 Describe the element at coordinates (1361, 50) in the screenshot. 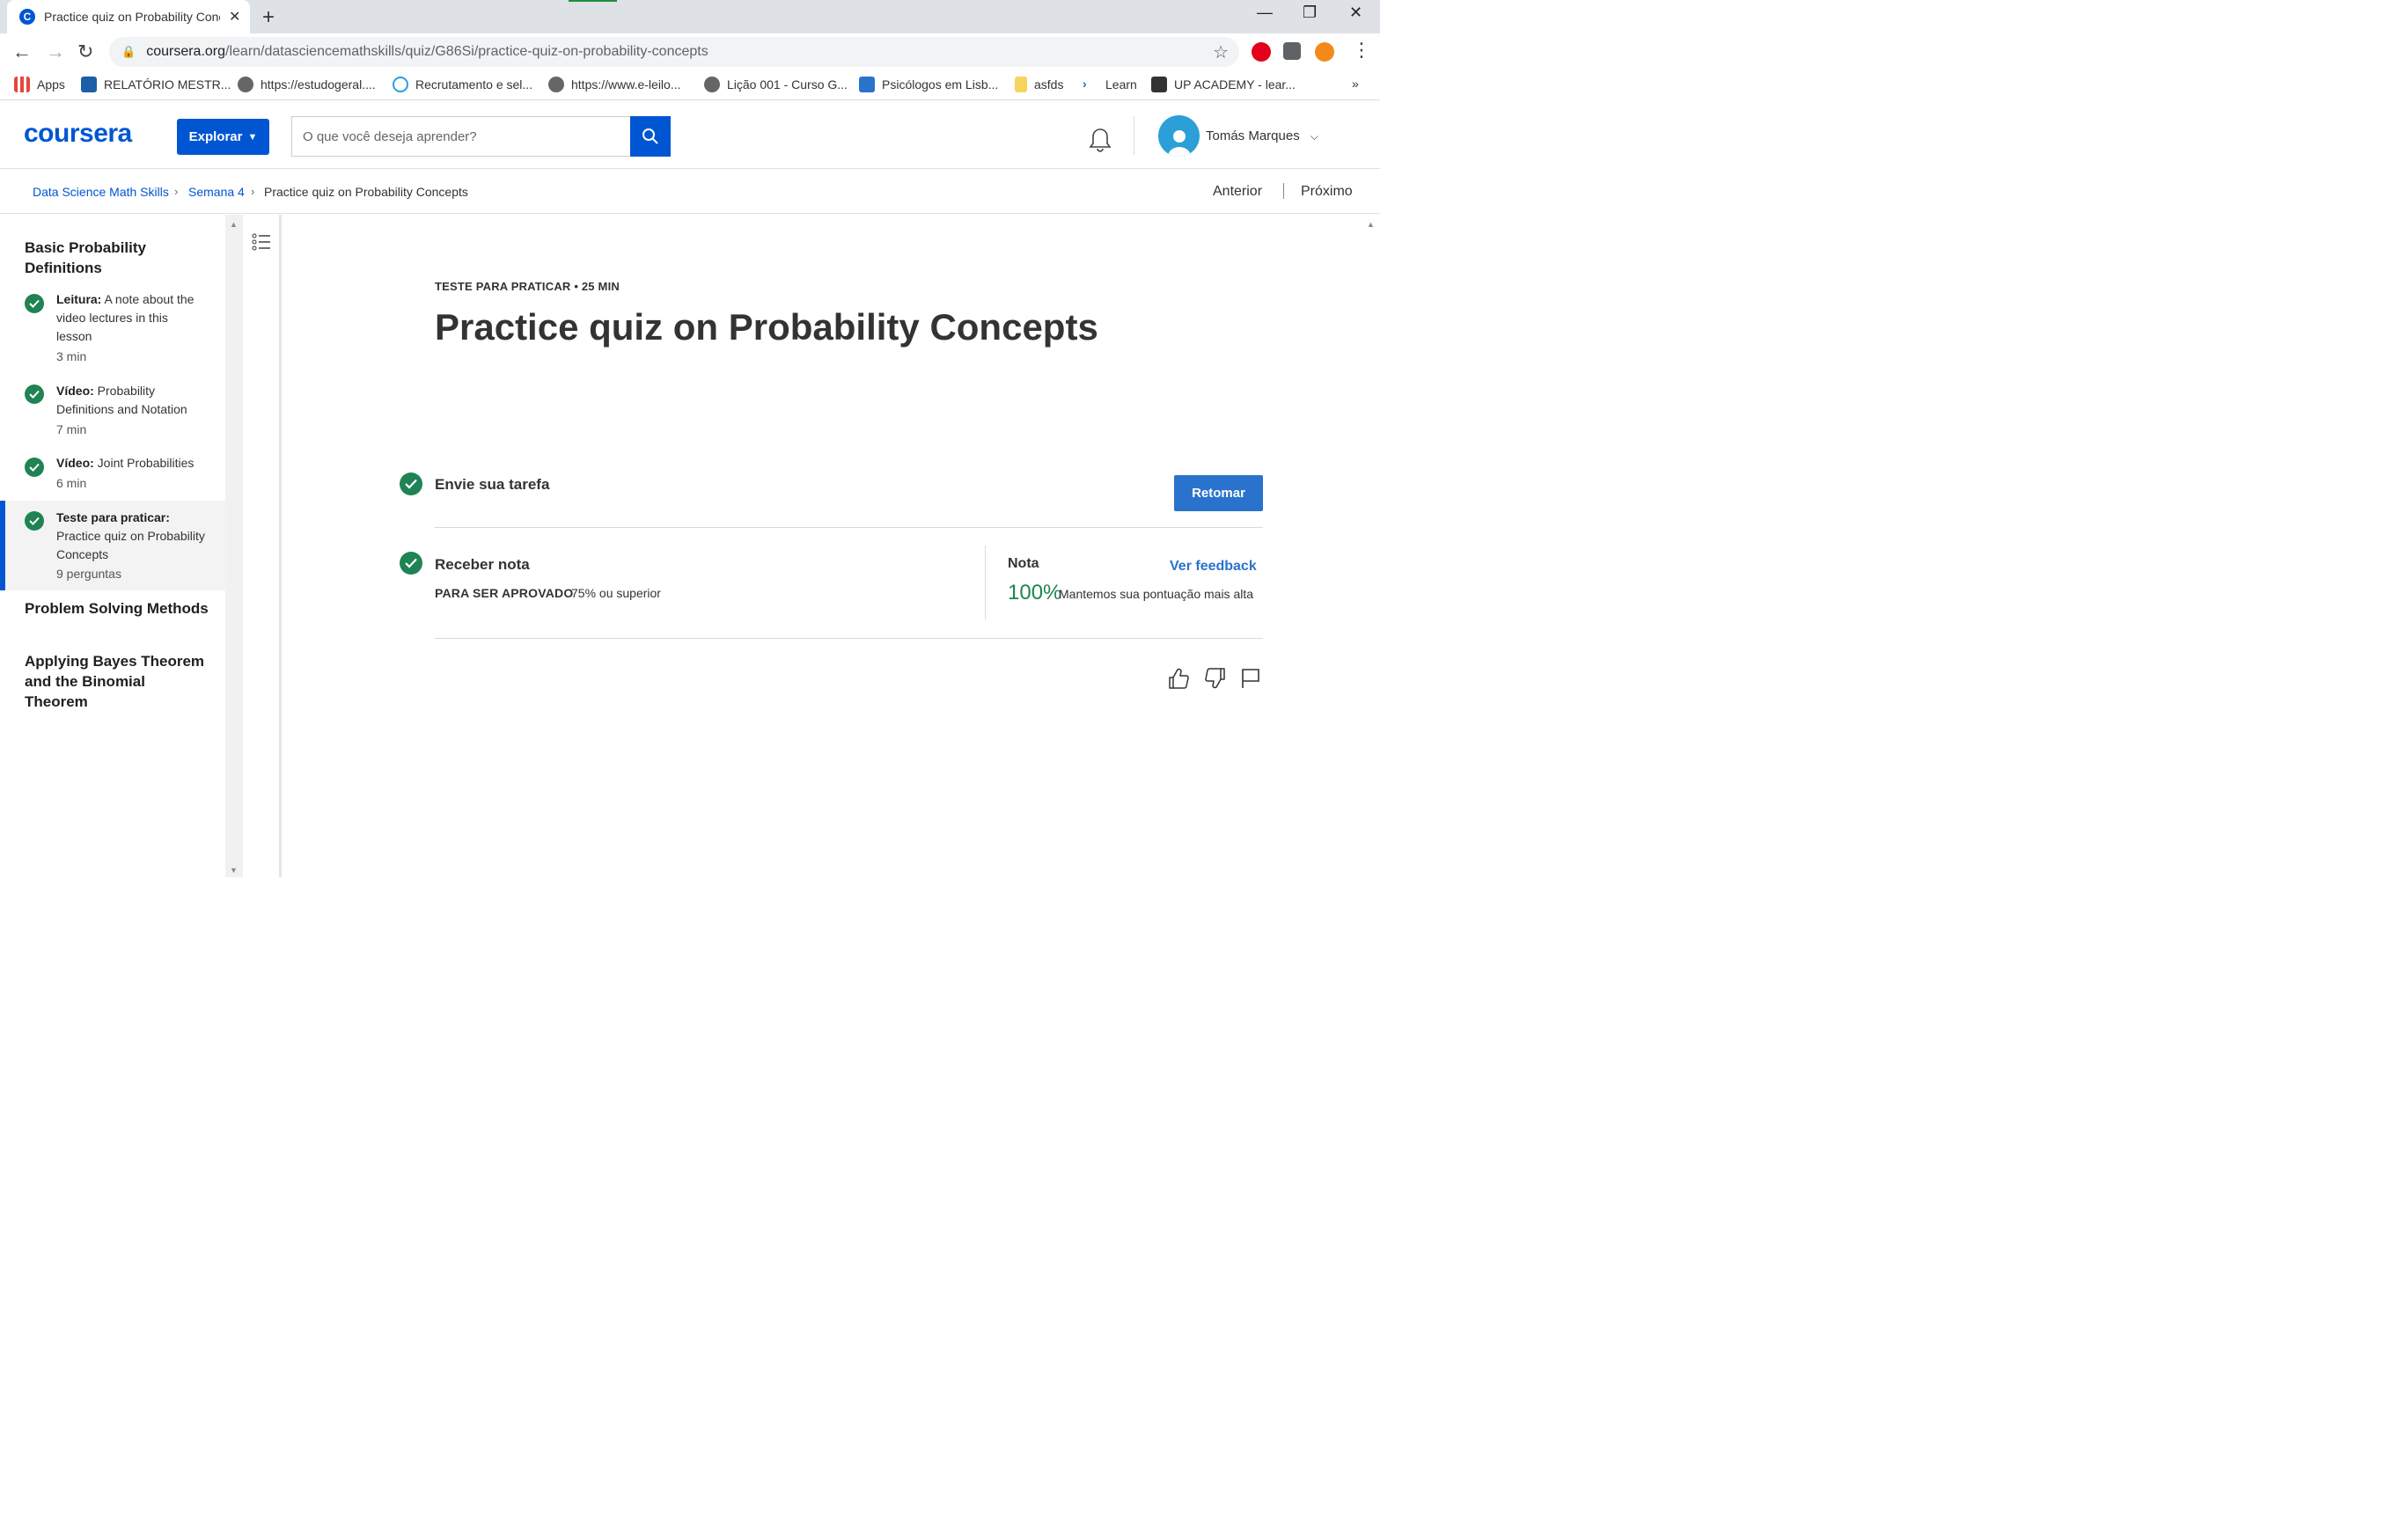

I see `browser-menu-icon: ⋮` at that location.